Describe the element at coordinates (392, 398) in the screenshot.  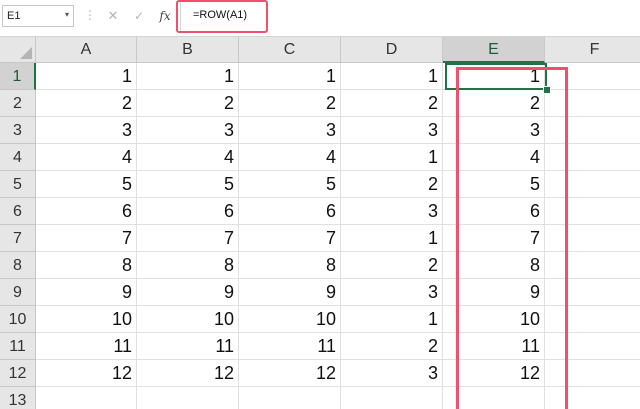
I see `cell-d13` at that location.